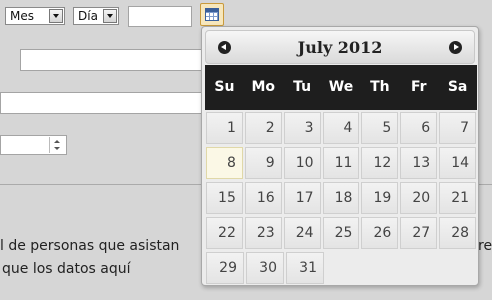  What do you see at coordinates (263, 87) in the screenshot?
I see `weekday-label: Mo` at bounding box center [263, 87].